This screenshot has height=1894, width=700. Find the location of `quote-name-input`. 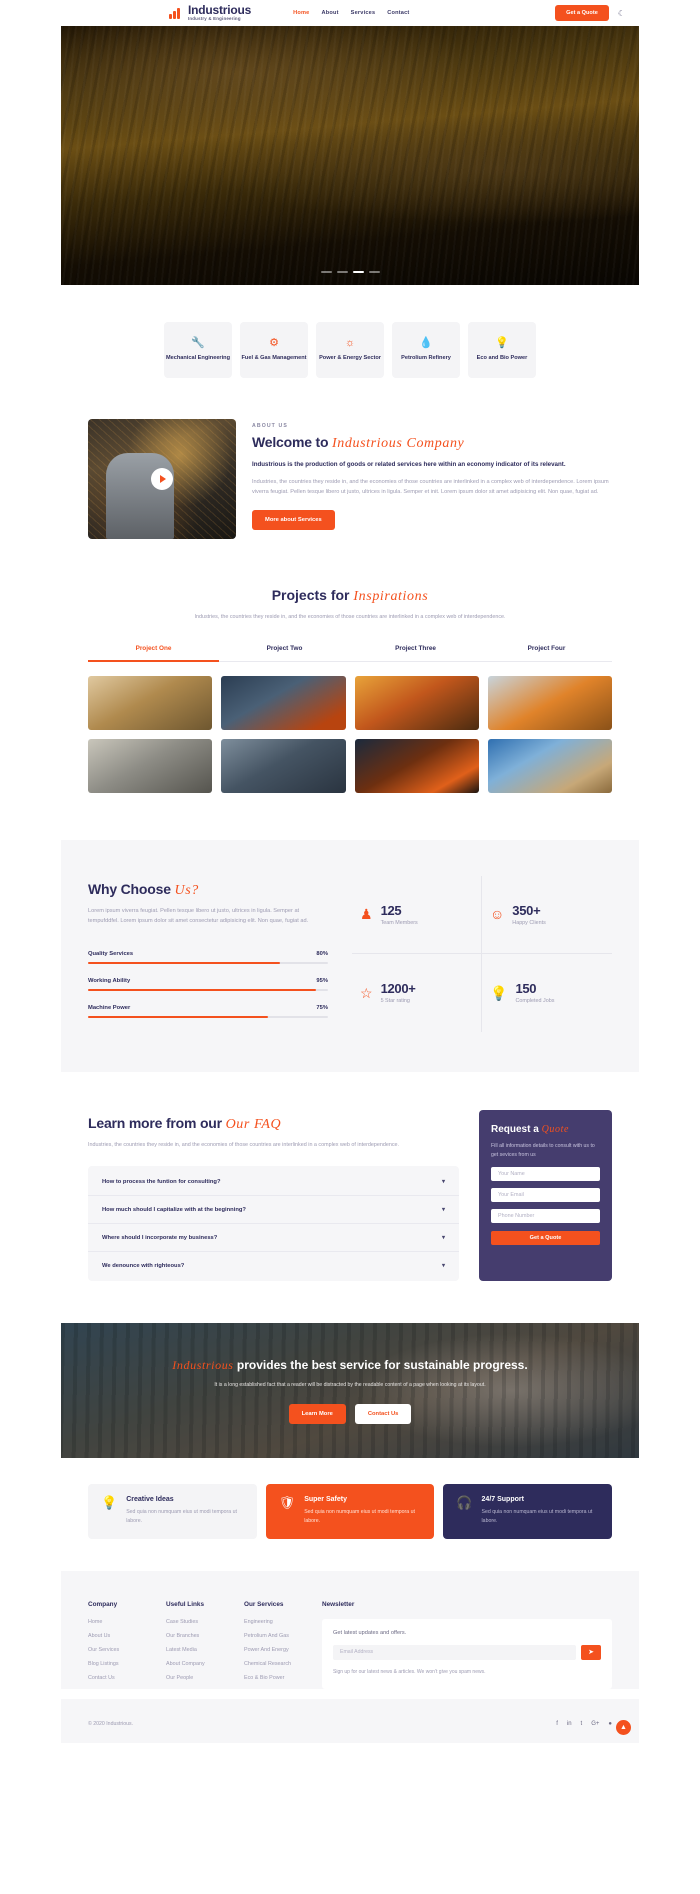

quote-name-input is located at coordinates (545, 1173).